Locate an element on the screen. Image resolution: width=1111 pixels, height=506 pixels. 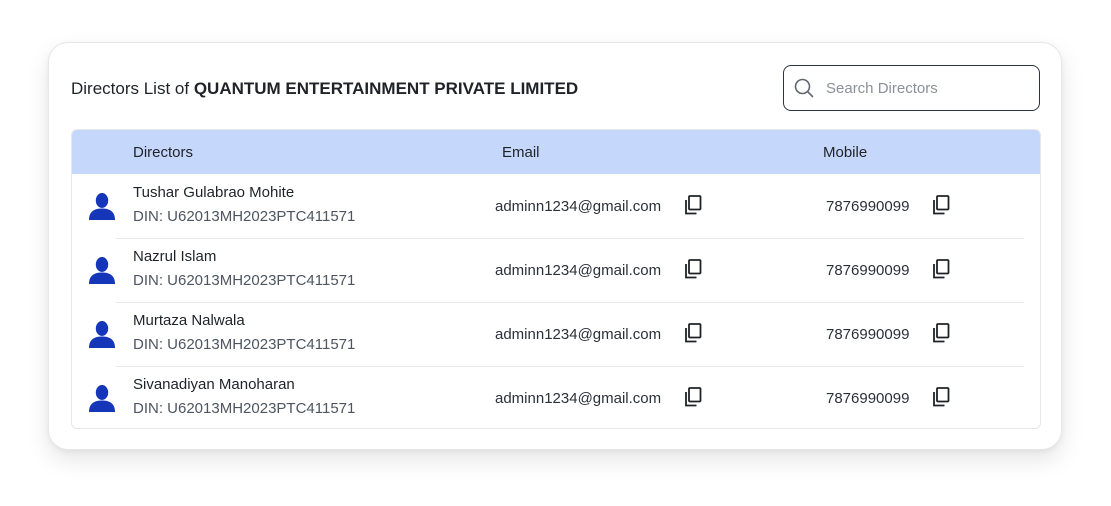
director-name: Nazrul Islam is located at coordinates (175, 256).